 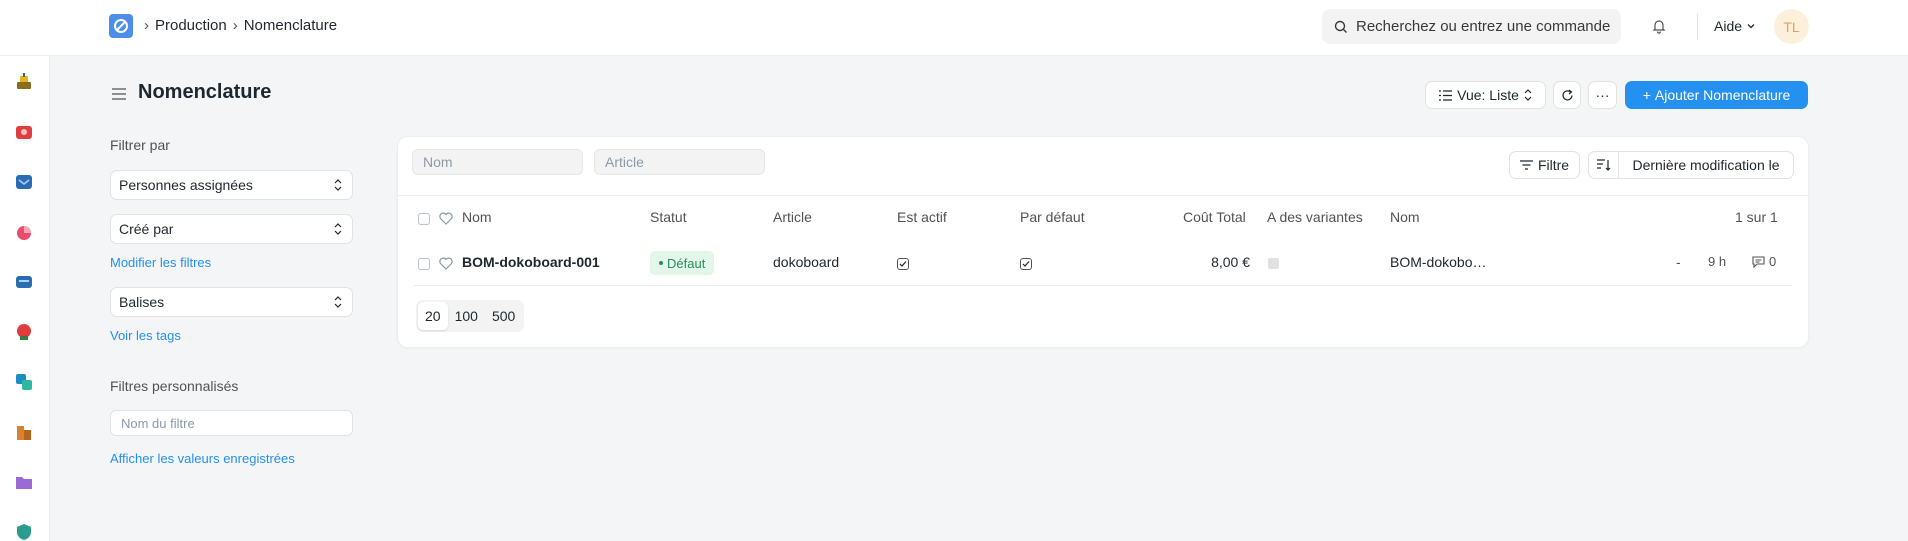 What do you see at coordinates (24, 332) in the screenshot?
I see `hr-icon` at bounding box center [24, 332].